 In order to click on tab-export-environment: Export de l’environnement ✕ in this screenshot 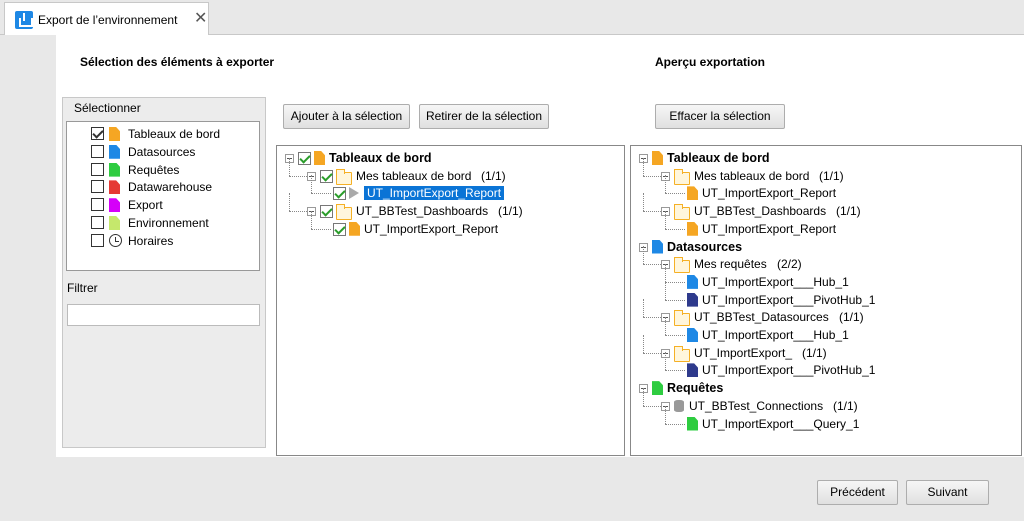, I will do `click(106, 18)`.